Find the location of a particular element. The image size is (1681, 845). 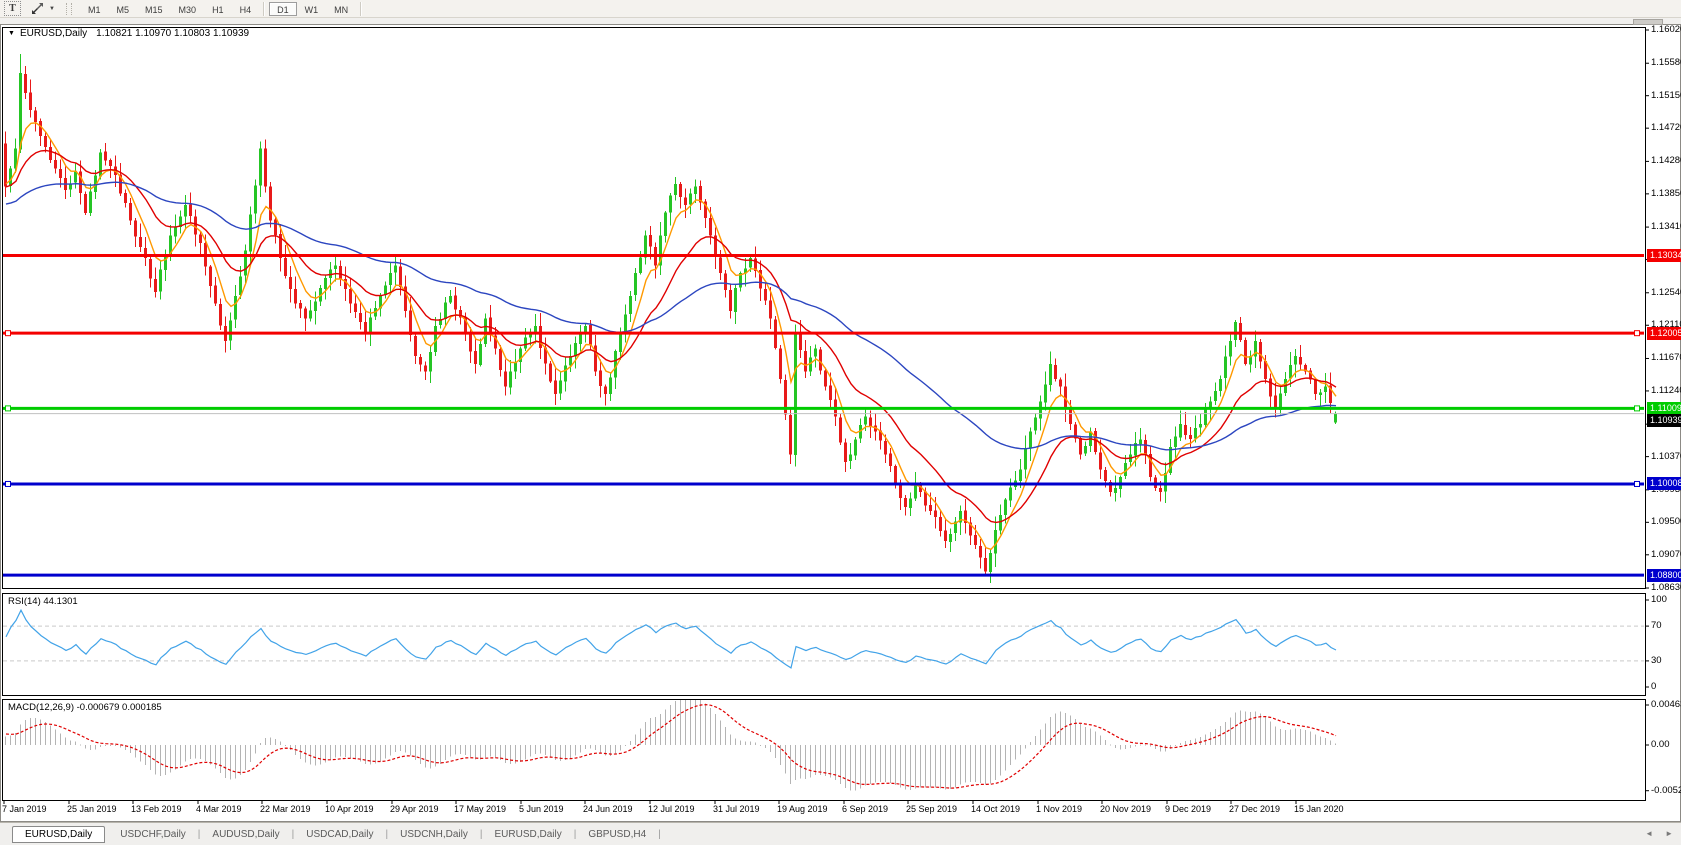

timeframe-button-d1: D1 is located at coordinates (283, 8).